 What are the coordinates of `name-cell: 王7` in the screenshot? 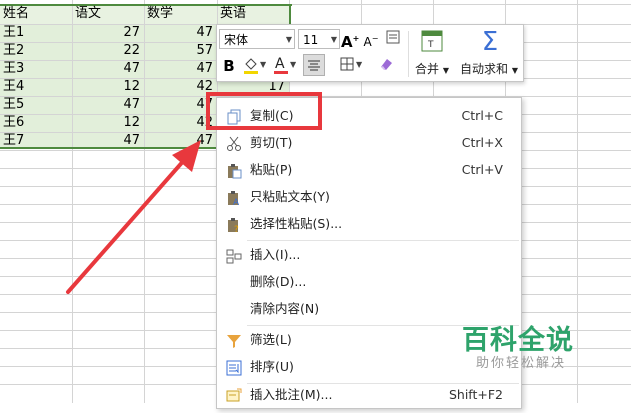 It's located at (35, 141).